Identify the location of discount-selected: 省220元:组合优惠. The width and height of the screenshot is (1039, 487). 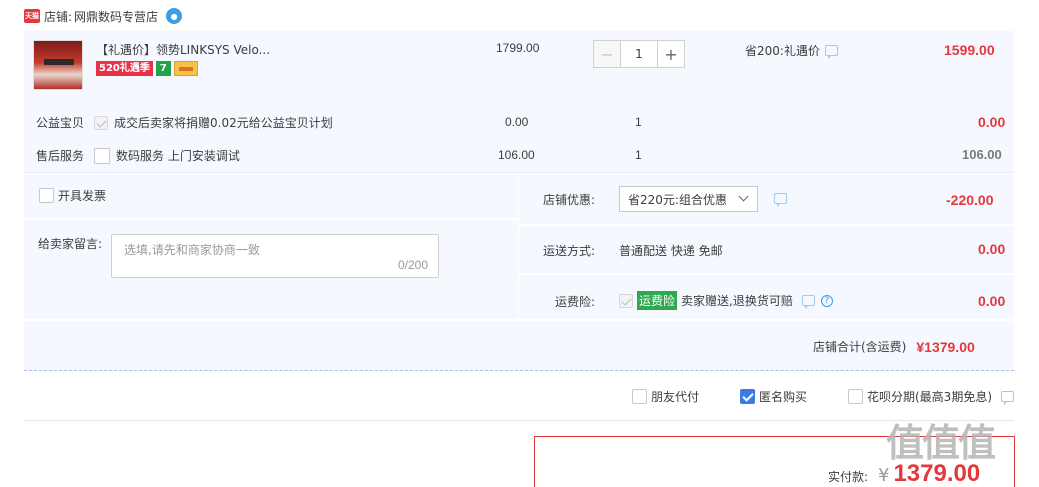
(677, 199).